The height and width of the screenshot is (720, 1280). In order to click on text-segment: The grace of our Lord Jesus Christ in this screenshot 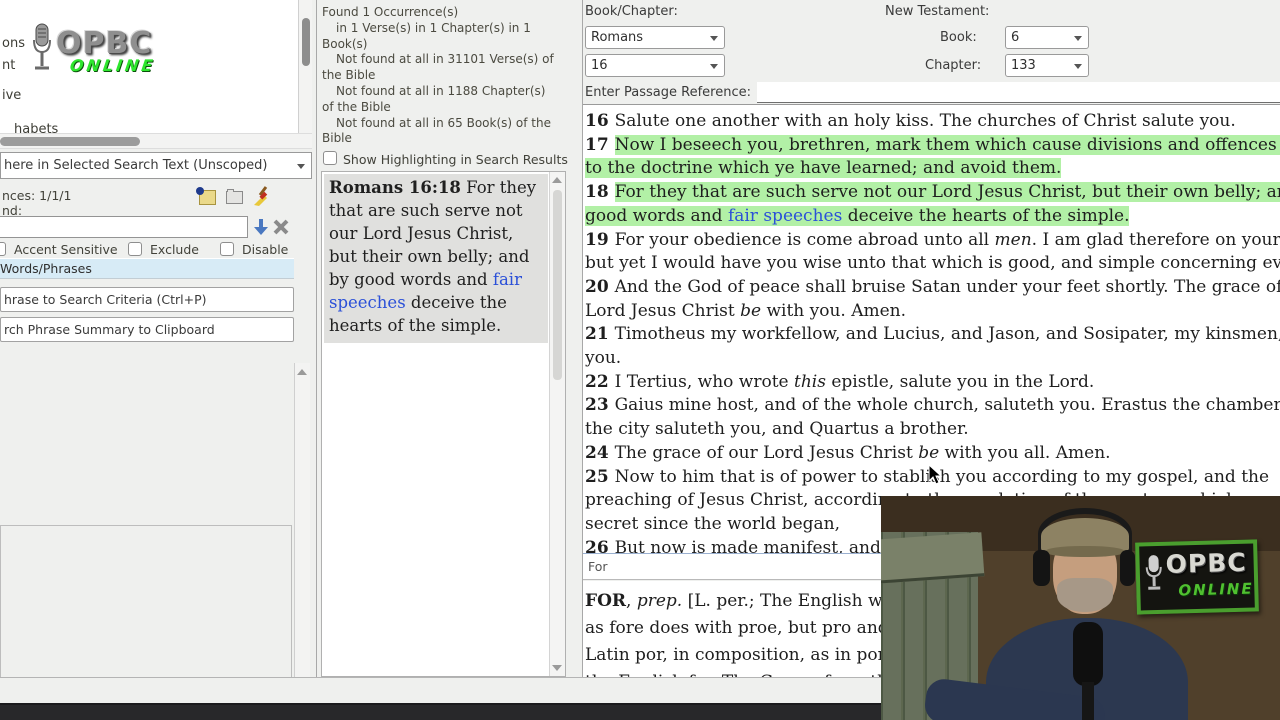, I will do `click(766, 452)`.